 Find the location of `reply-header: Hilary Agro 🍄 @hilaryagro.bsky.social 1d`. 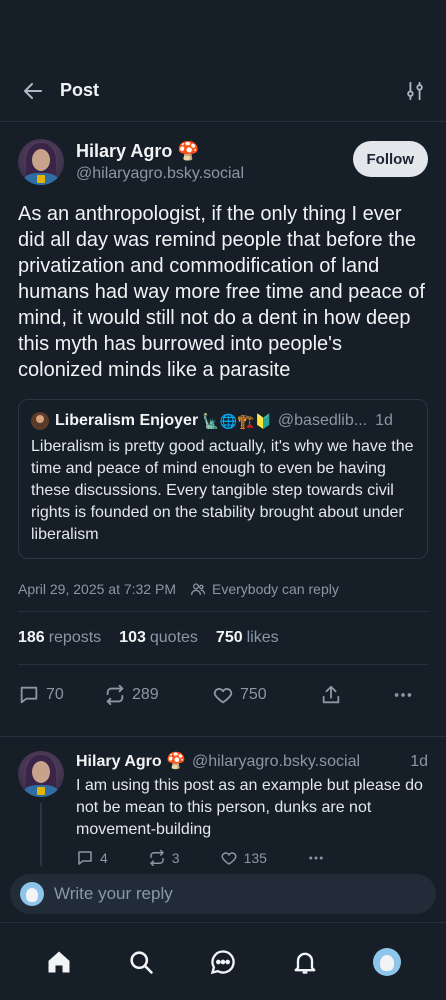

reply-header: Hilary Agro 🍄 @hilaryagro.bsky.social 1d is located at coordinates (252, 762).